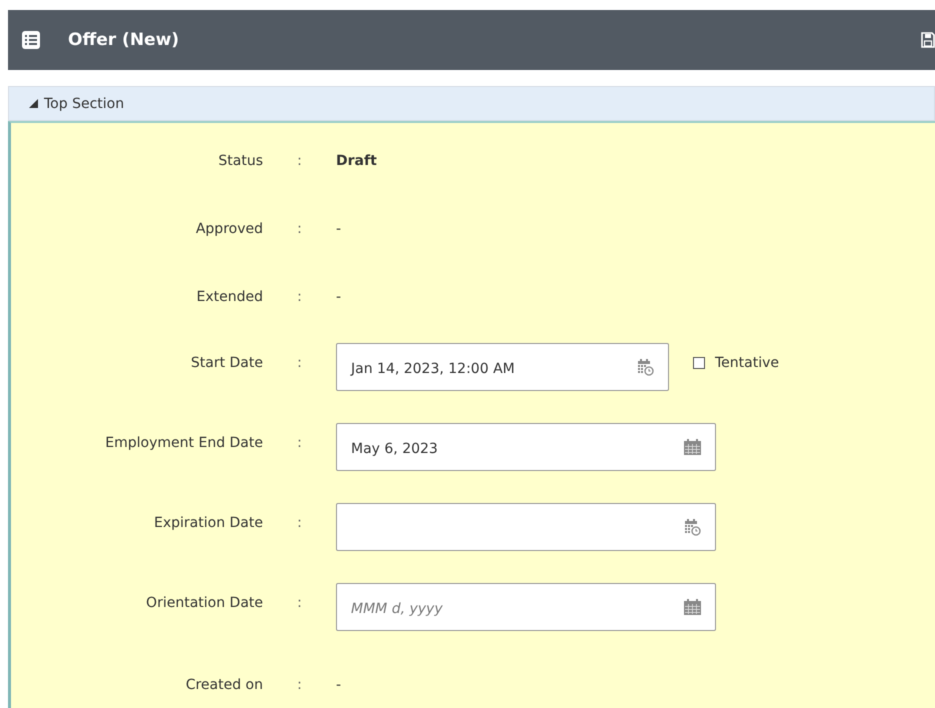 This screenshot has width=935, height=708. Describe the element at coordinates (240, 161) in the screenshot. I see `field-label: Status` at that location.